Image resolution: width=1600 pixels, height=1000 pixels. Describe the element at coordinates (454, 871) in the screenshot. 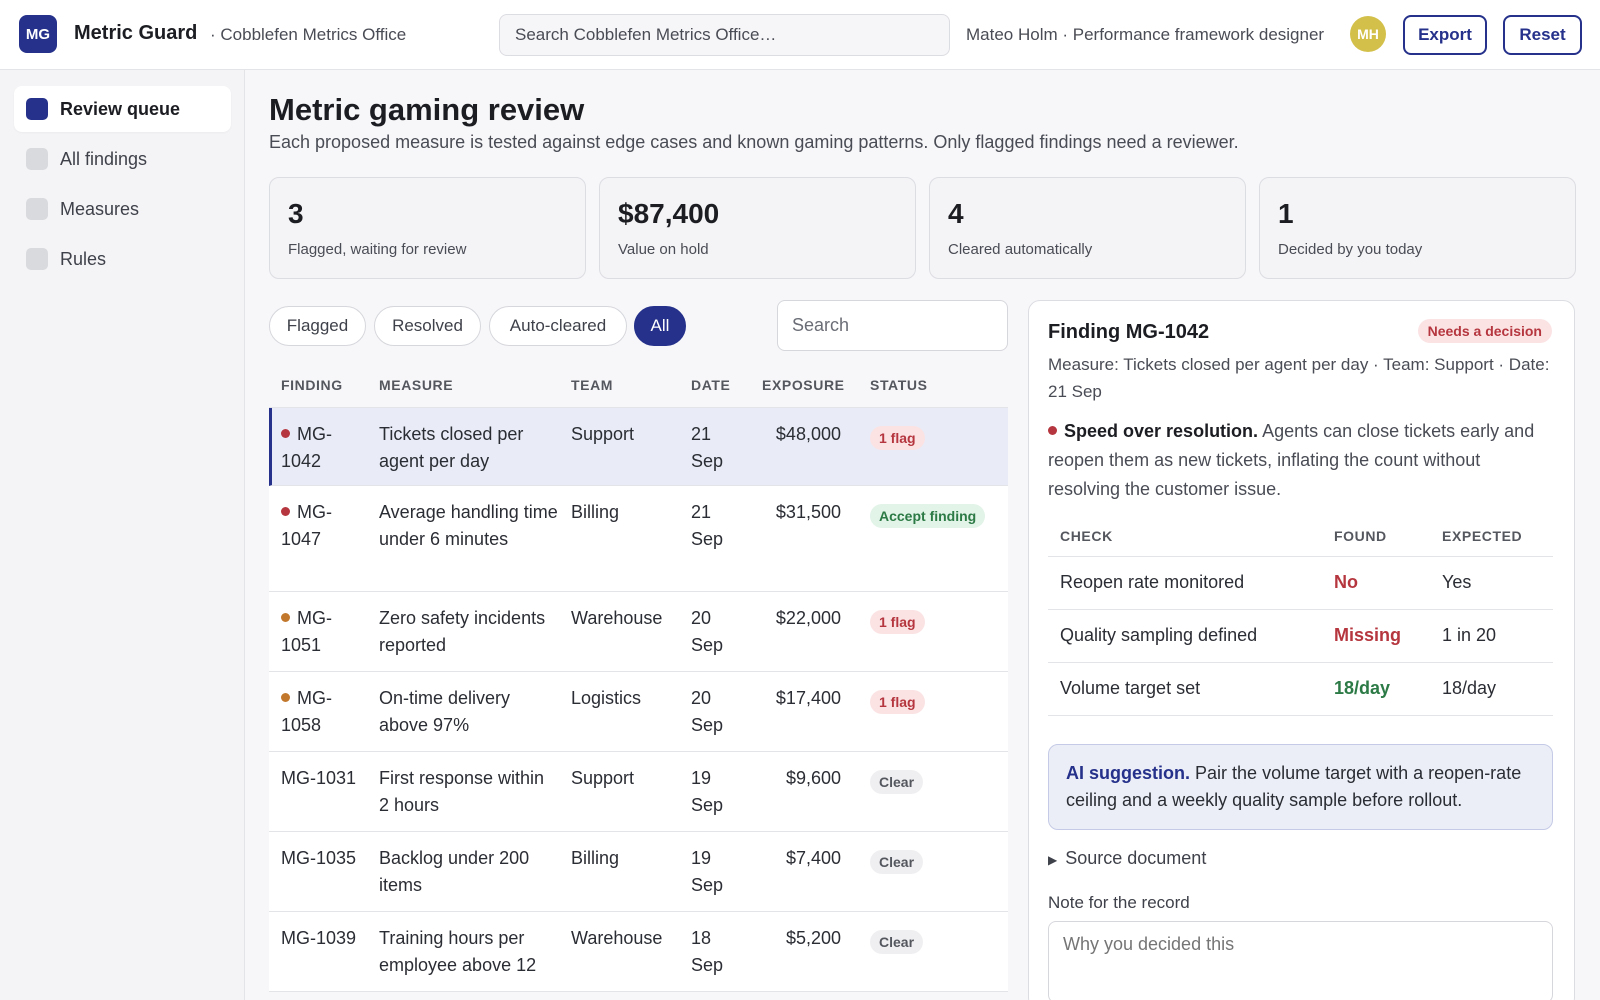

I see `cell-measure-text: Backlog under 200 items` at that location.